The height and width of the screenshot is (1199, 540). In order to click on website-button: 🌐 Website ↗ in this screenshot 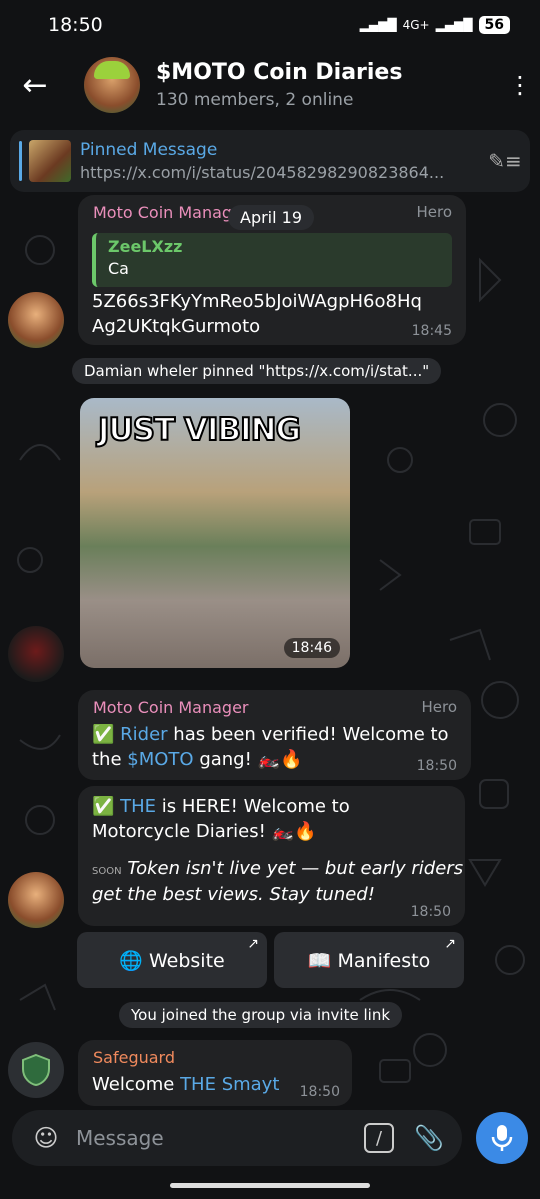, I will do `click(172, 960)`.